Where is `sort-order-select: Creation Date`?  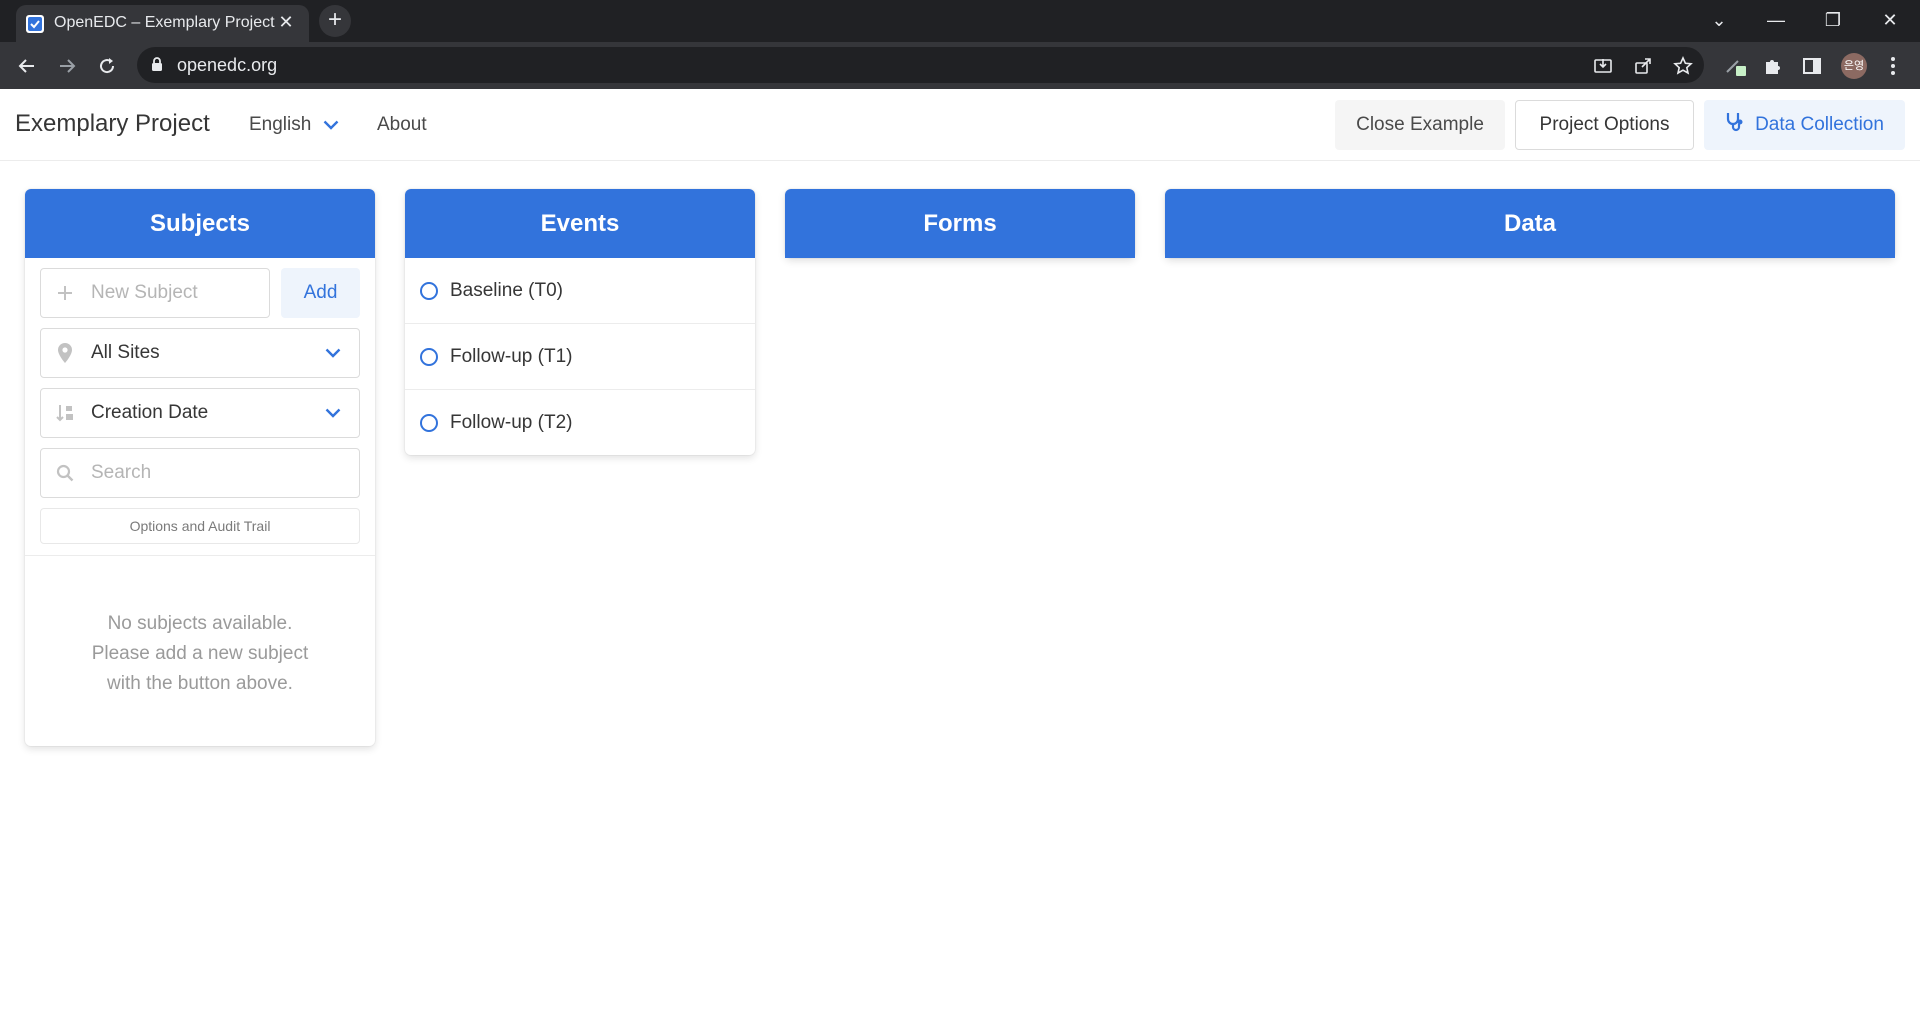
sort-order-select: Creation Date is located at coordinates (200, 413).